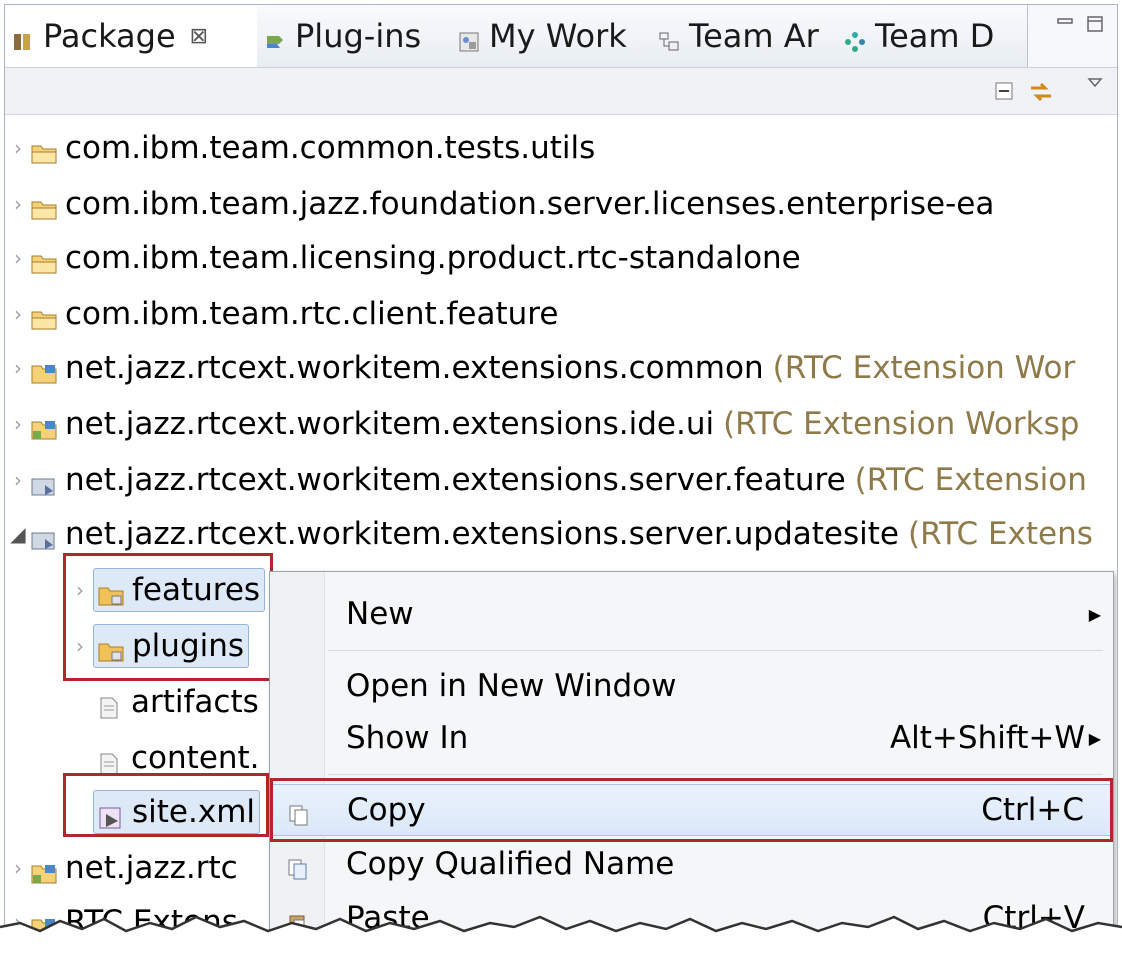  I want to click on my-work-icon, so click(469, 38).